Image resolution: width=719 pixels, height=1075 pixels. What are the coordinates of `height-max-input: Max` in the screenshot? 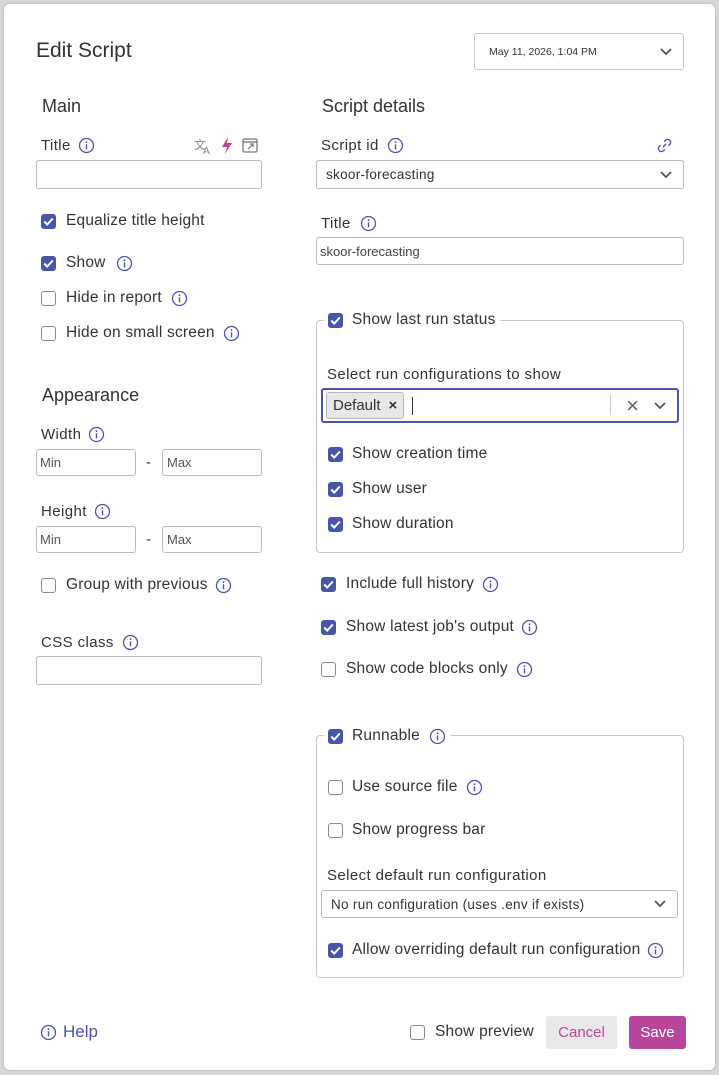 It's located at (212, 539).